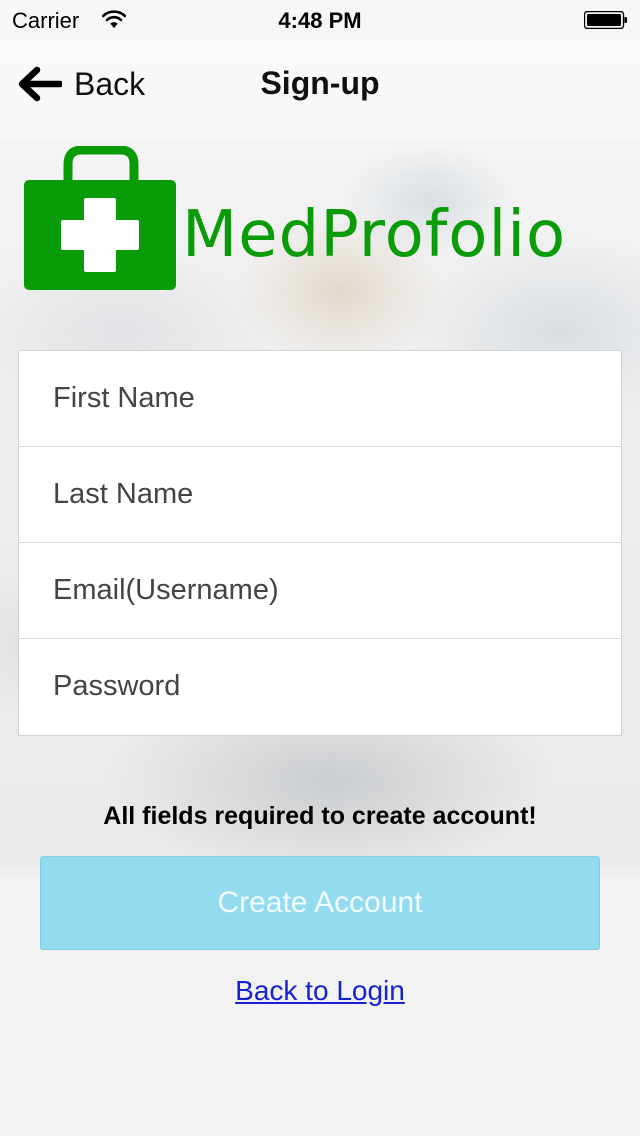 This screenshot has width=640, height=1136. Describe the element at coordinates (605, 20) in the screenshot. I see `battery-icon` at that location.